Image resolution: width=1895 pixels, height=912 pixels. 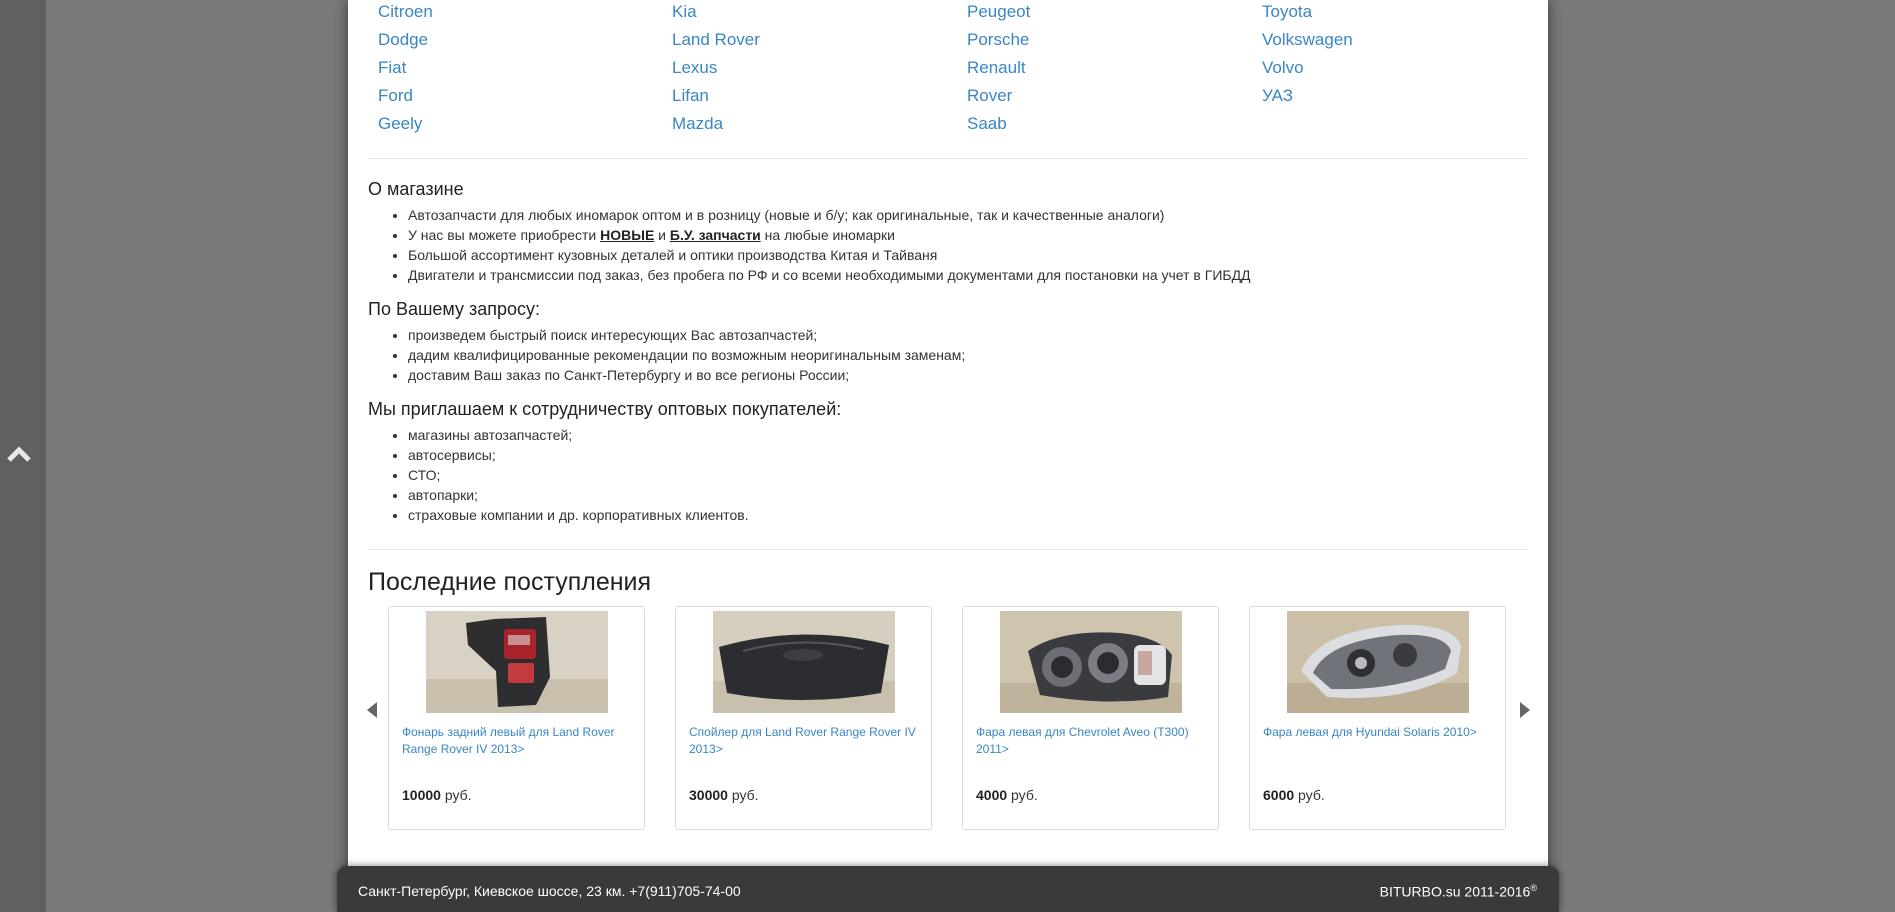 I want to click on list-item: СТО;, so click(x=968, y=475).